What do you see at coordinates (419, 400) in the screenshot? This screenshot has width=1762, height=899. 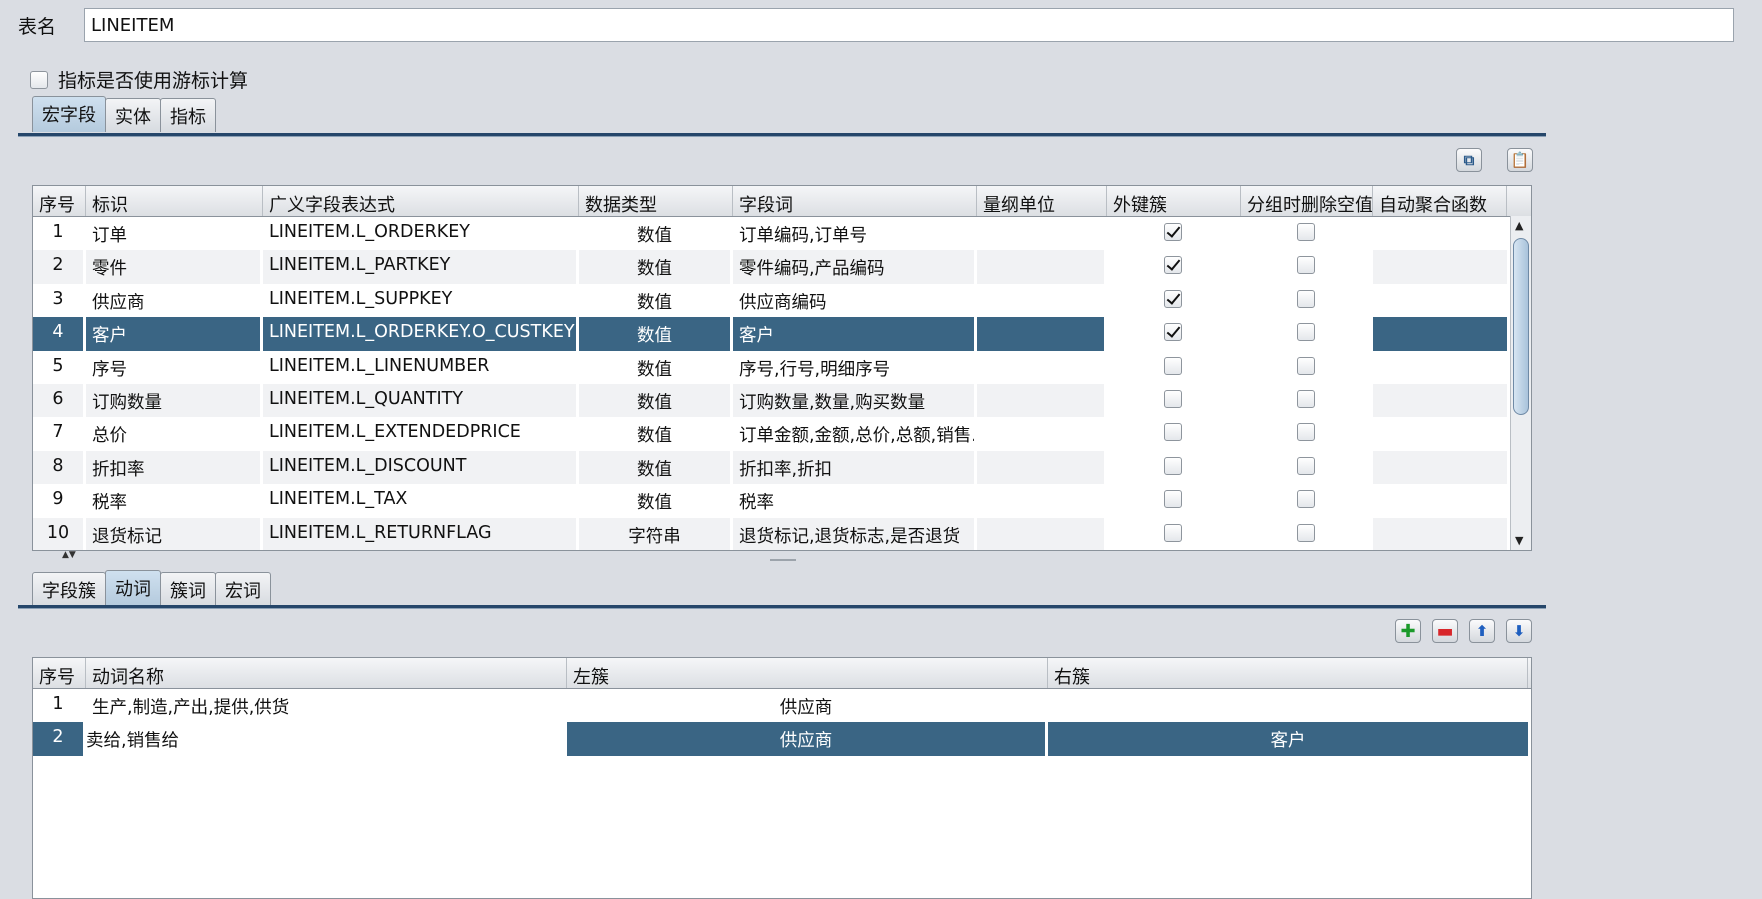 I see `table-cell-expr: LINEITEM.L_QUANTITY` at bounding box center [419, 400].